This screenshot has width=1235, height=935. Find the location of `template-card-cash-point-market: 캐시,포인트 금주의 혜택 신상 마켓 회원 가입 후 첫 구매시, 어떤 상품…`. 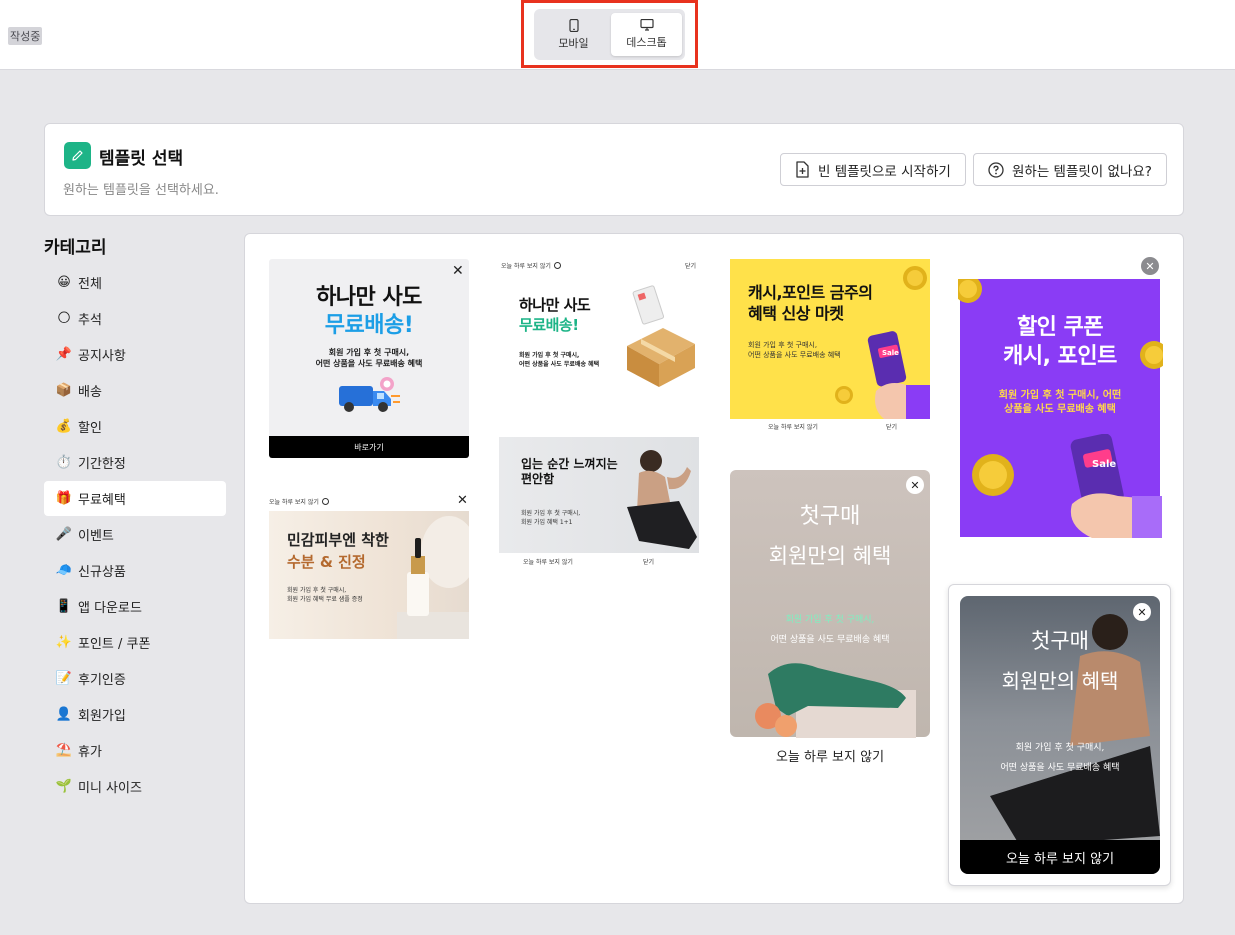

template-card-cash-point-market: 캐시,포인트 금주의 혜택 신상 마켓 회원 가입 후 첫 구매시, 어떤 상품… is located at coordinates (830, 346).